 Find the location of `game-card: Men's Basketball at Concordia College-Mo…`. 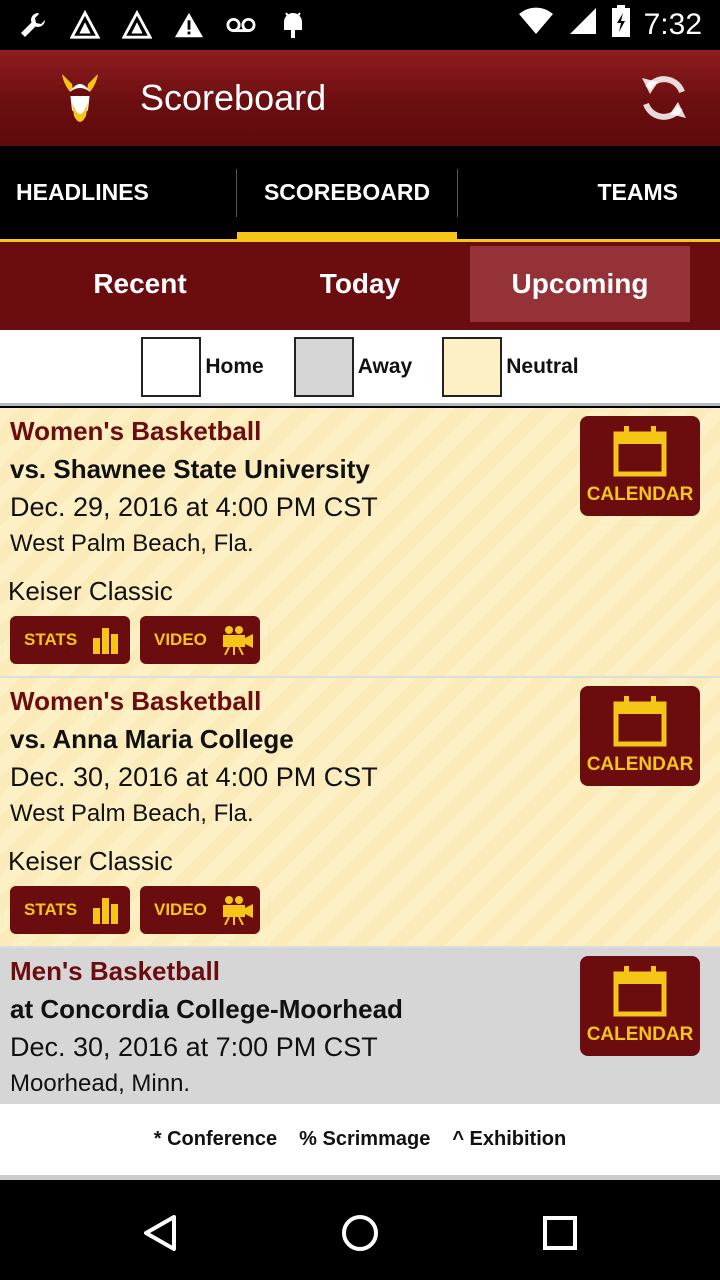

game-card: Men's Basketball at Concordia College-Mo… is located at coordinates (360, 1026).